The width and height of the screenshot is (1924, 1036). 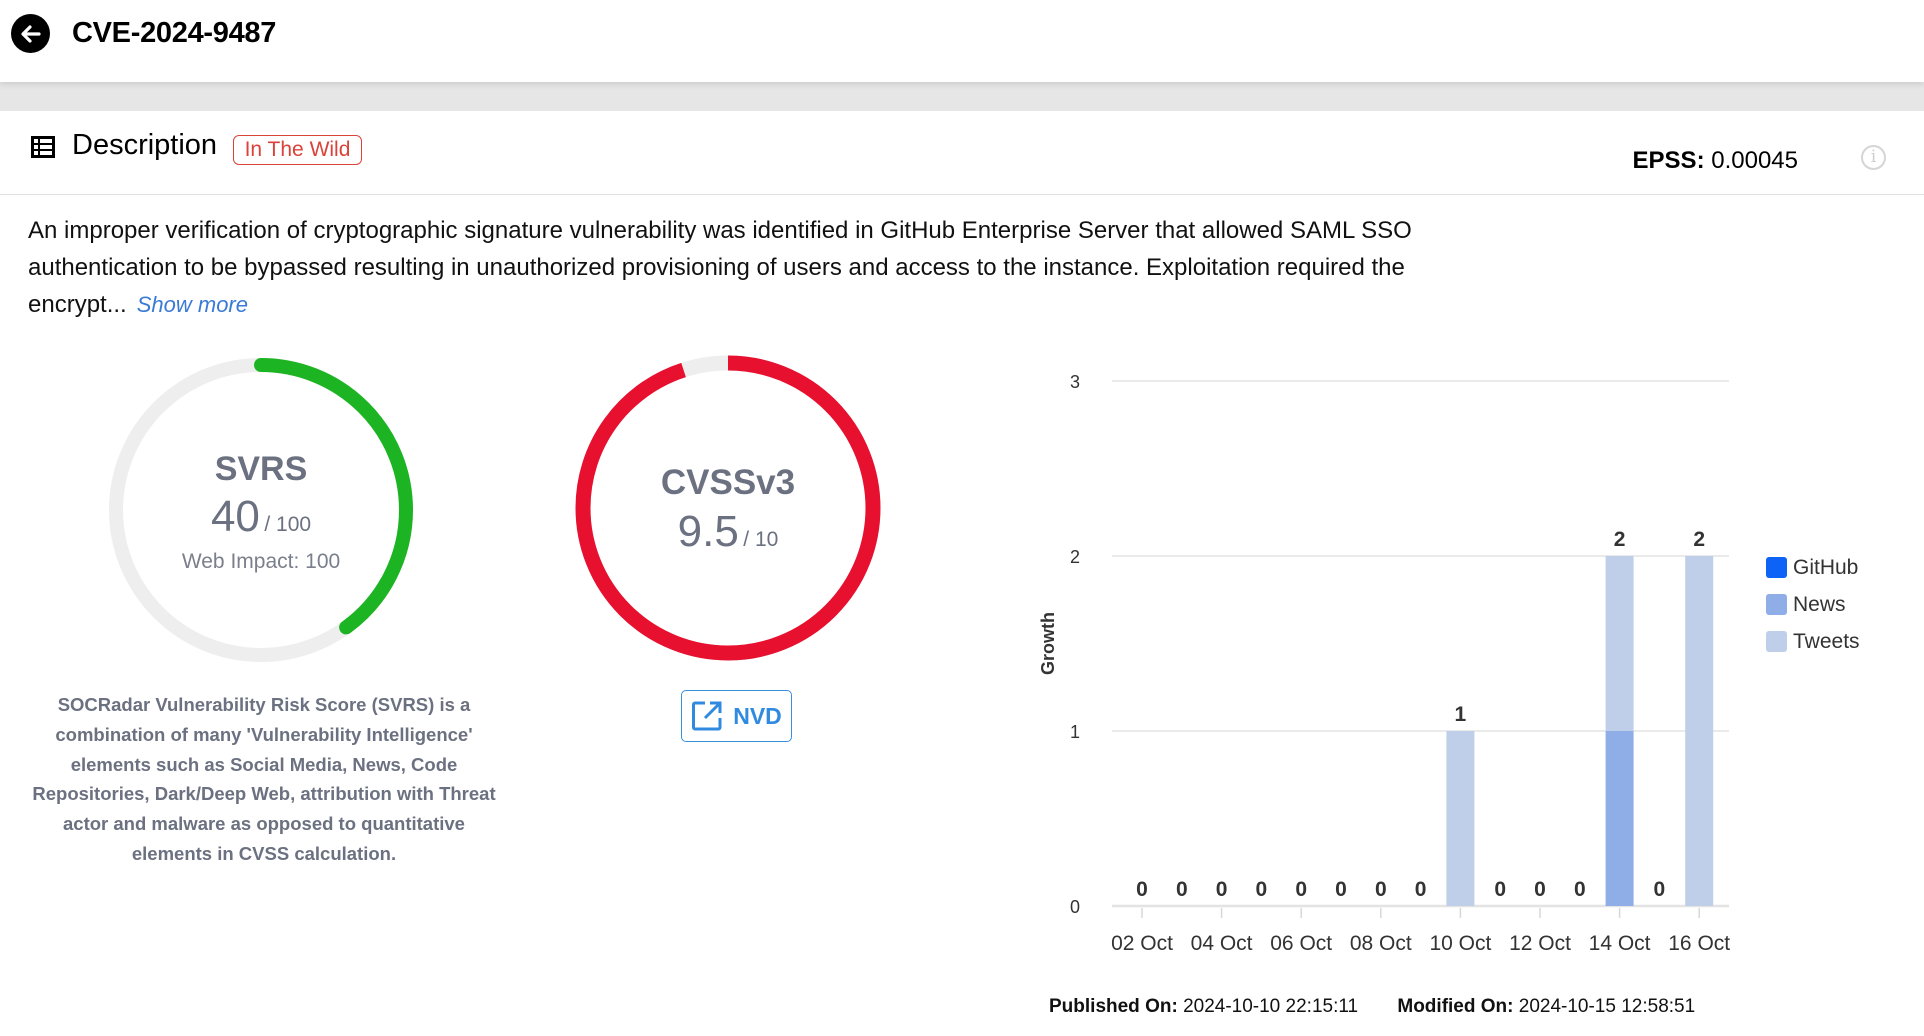 I want to click on card-header: Description In The Wild EPSS: 0.00045 i, so click(x=962, y=153).